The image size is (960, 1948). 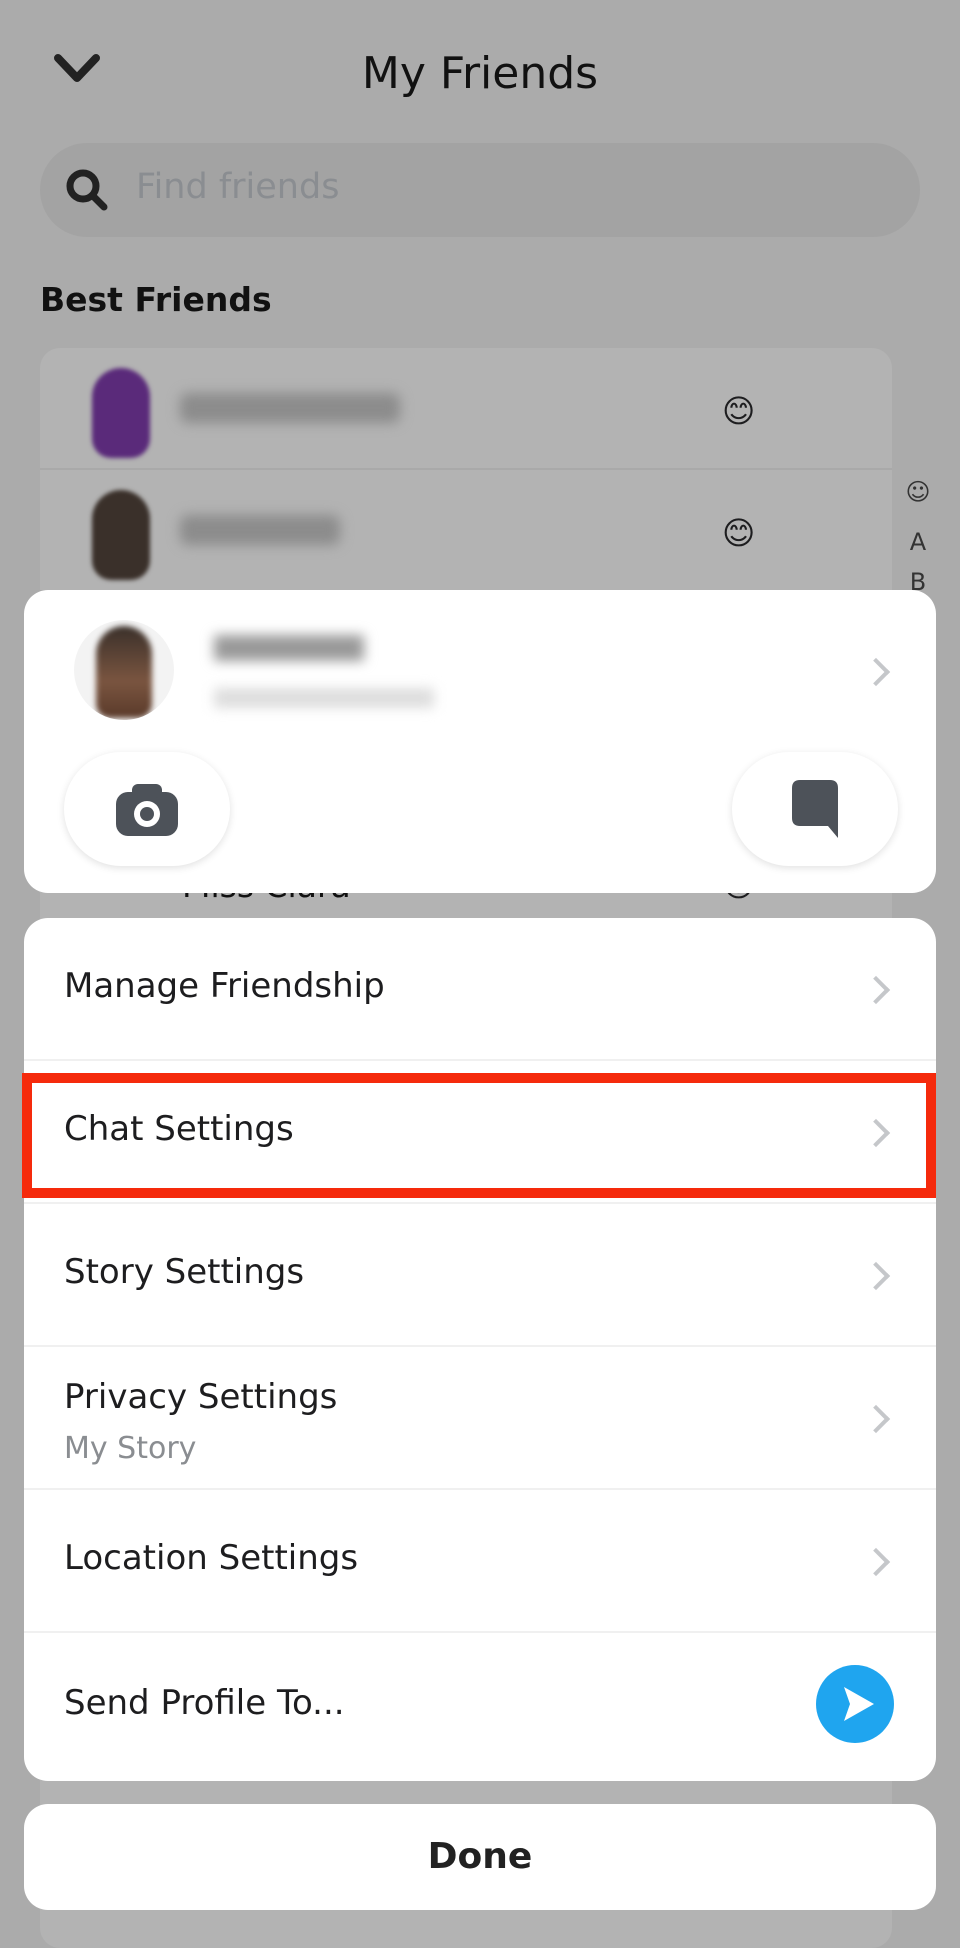 I want to click on camera-icon, so click(x=147, y=810).